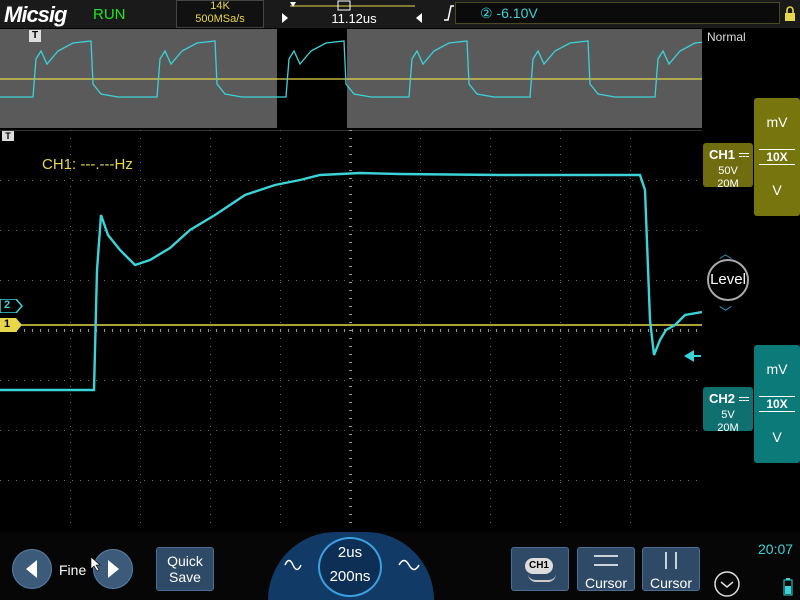 The height and width of the screenshot is (600, 800). I want to click on frequency-readout: CH1: ---.---Hz, so click(87, 164).